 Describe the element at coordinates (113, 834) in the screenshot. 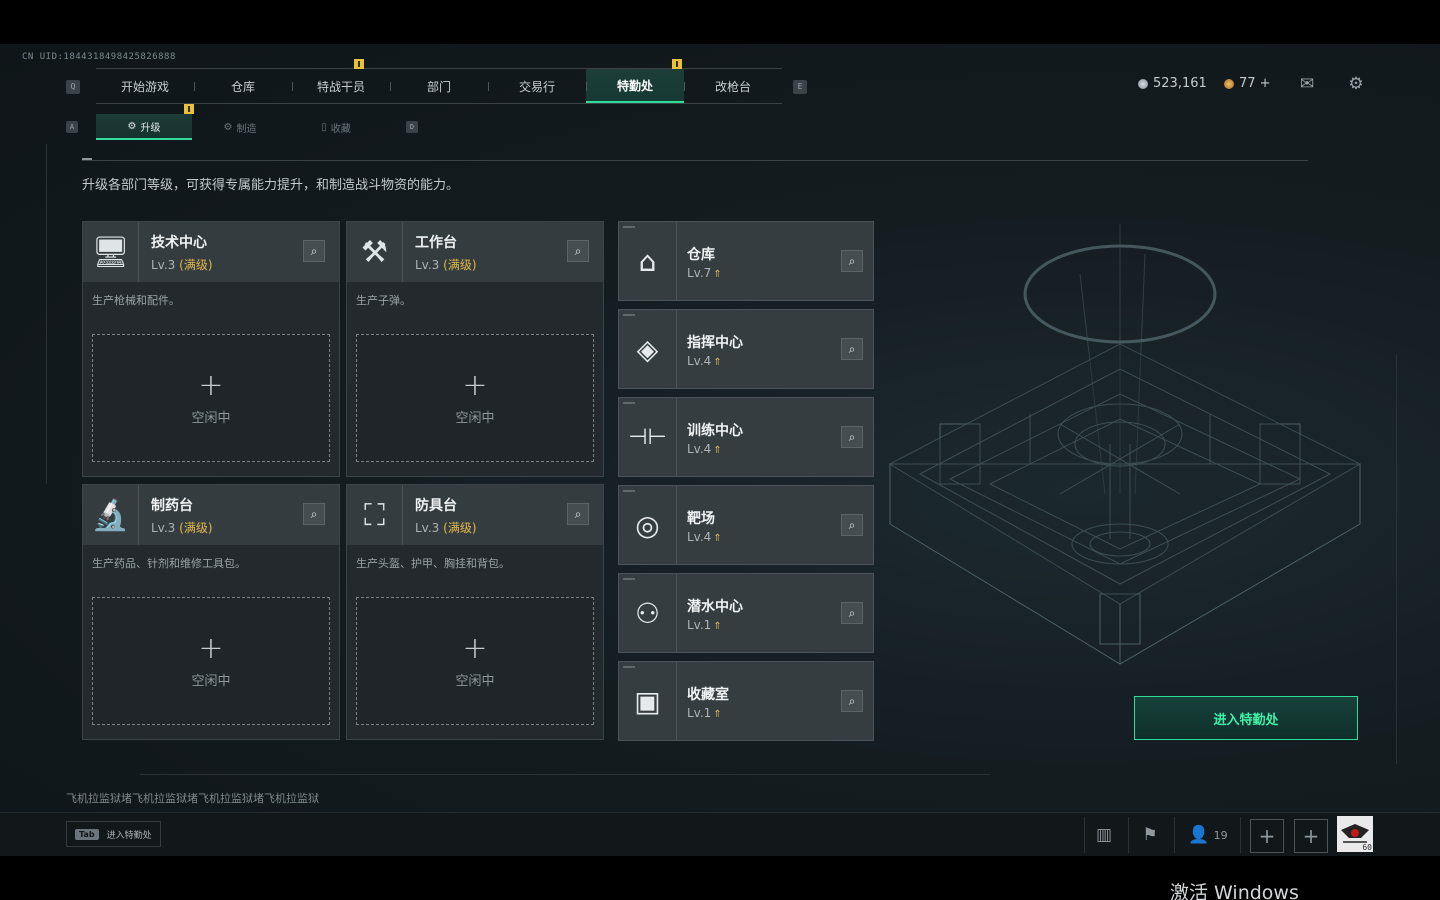

I see `tab-enter-hint: Tab 进入特勤处` at that location.